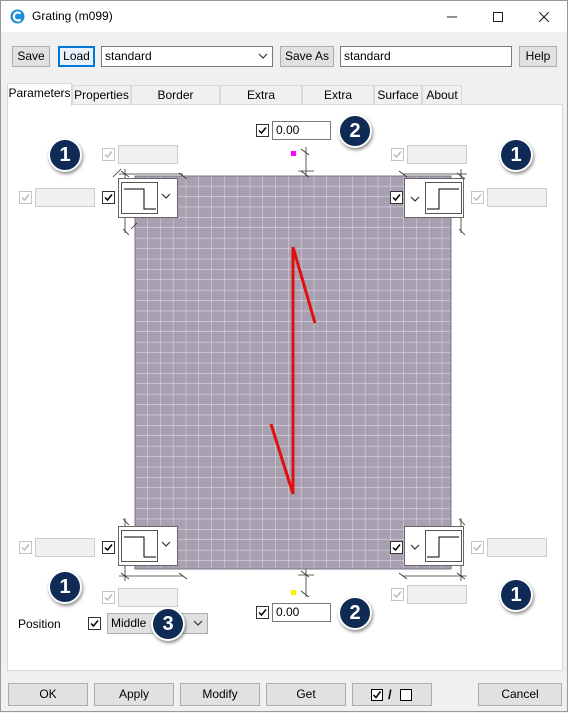  I want to click on toggle-checkboxes-button: /, so click(392, 694).